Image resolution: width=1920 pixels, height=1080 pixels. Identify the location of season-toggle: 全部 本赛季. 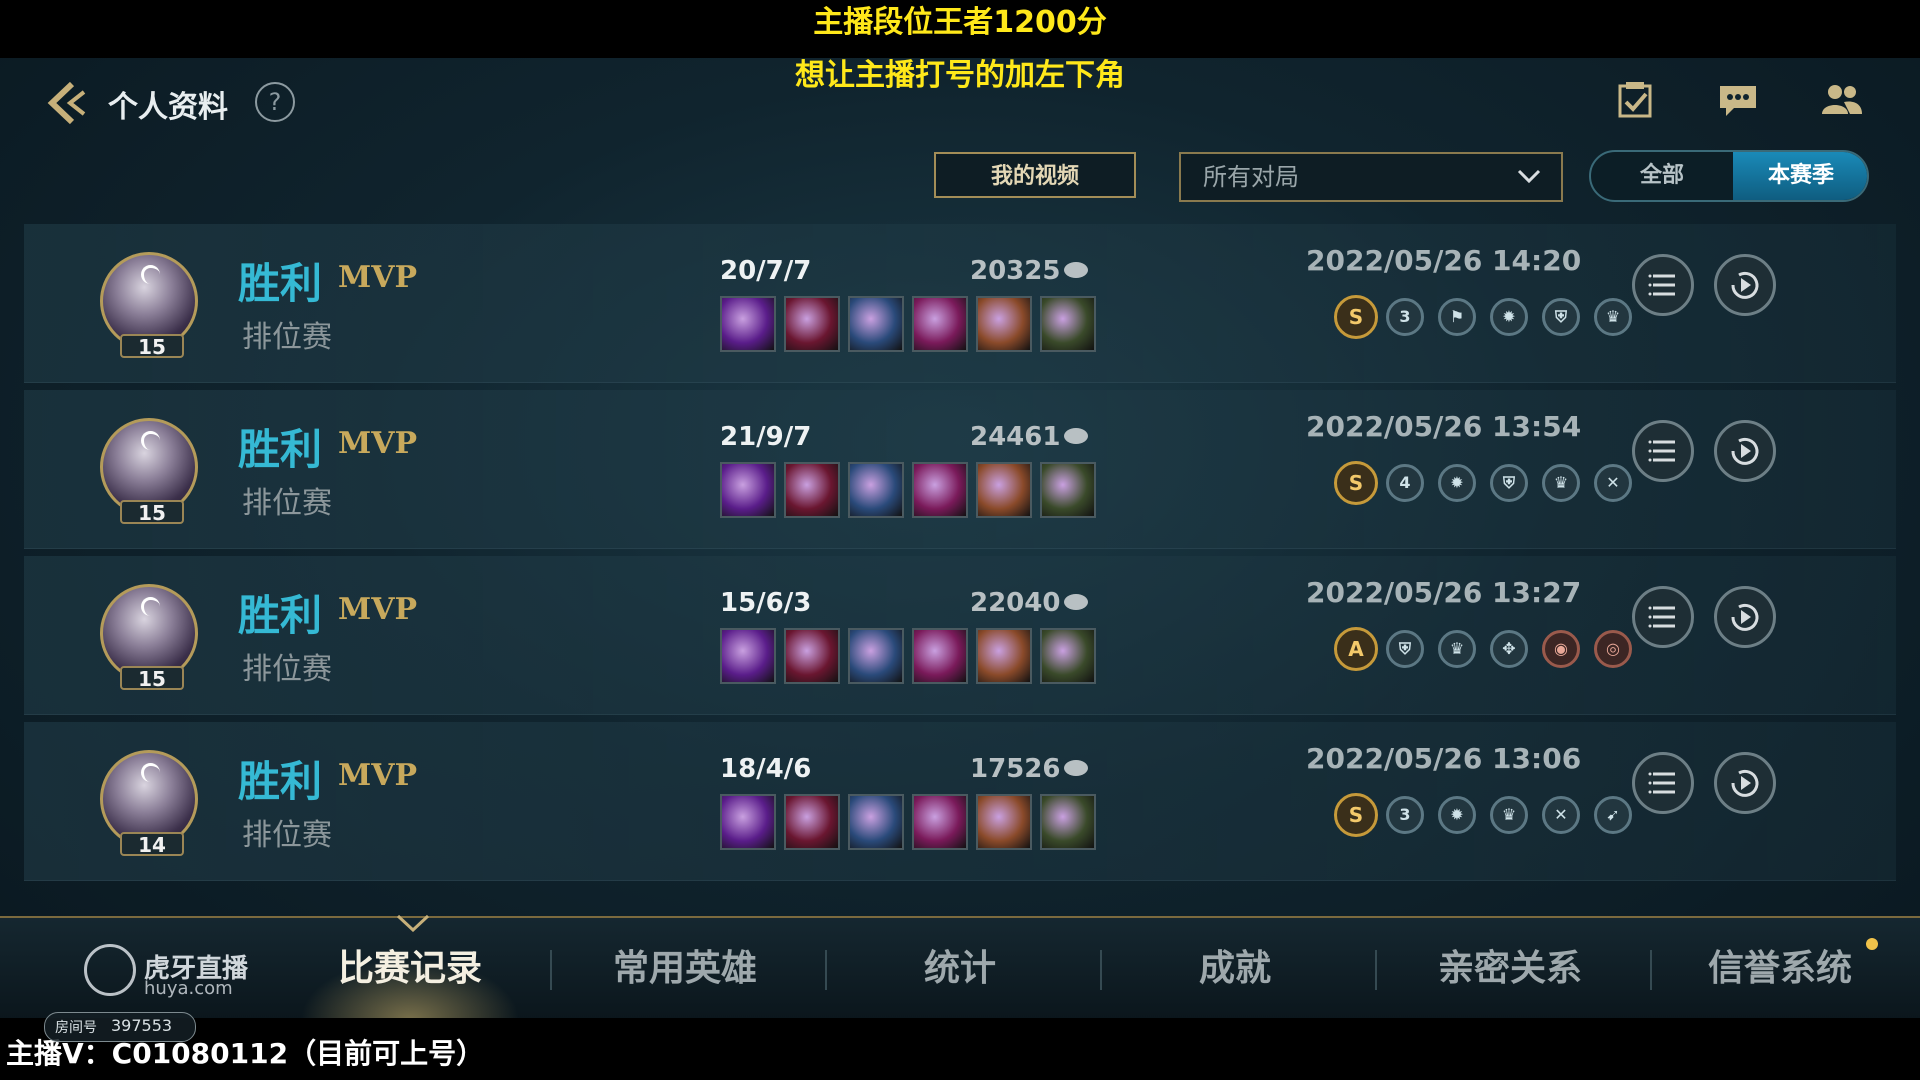
(1729, 176).